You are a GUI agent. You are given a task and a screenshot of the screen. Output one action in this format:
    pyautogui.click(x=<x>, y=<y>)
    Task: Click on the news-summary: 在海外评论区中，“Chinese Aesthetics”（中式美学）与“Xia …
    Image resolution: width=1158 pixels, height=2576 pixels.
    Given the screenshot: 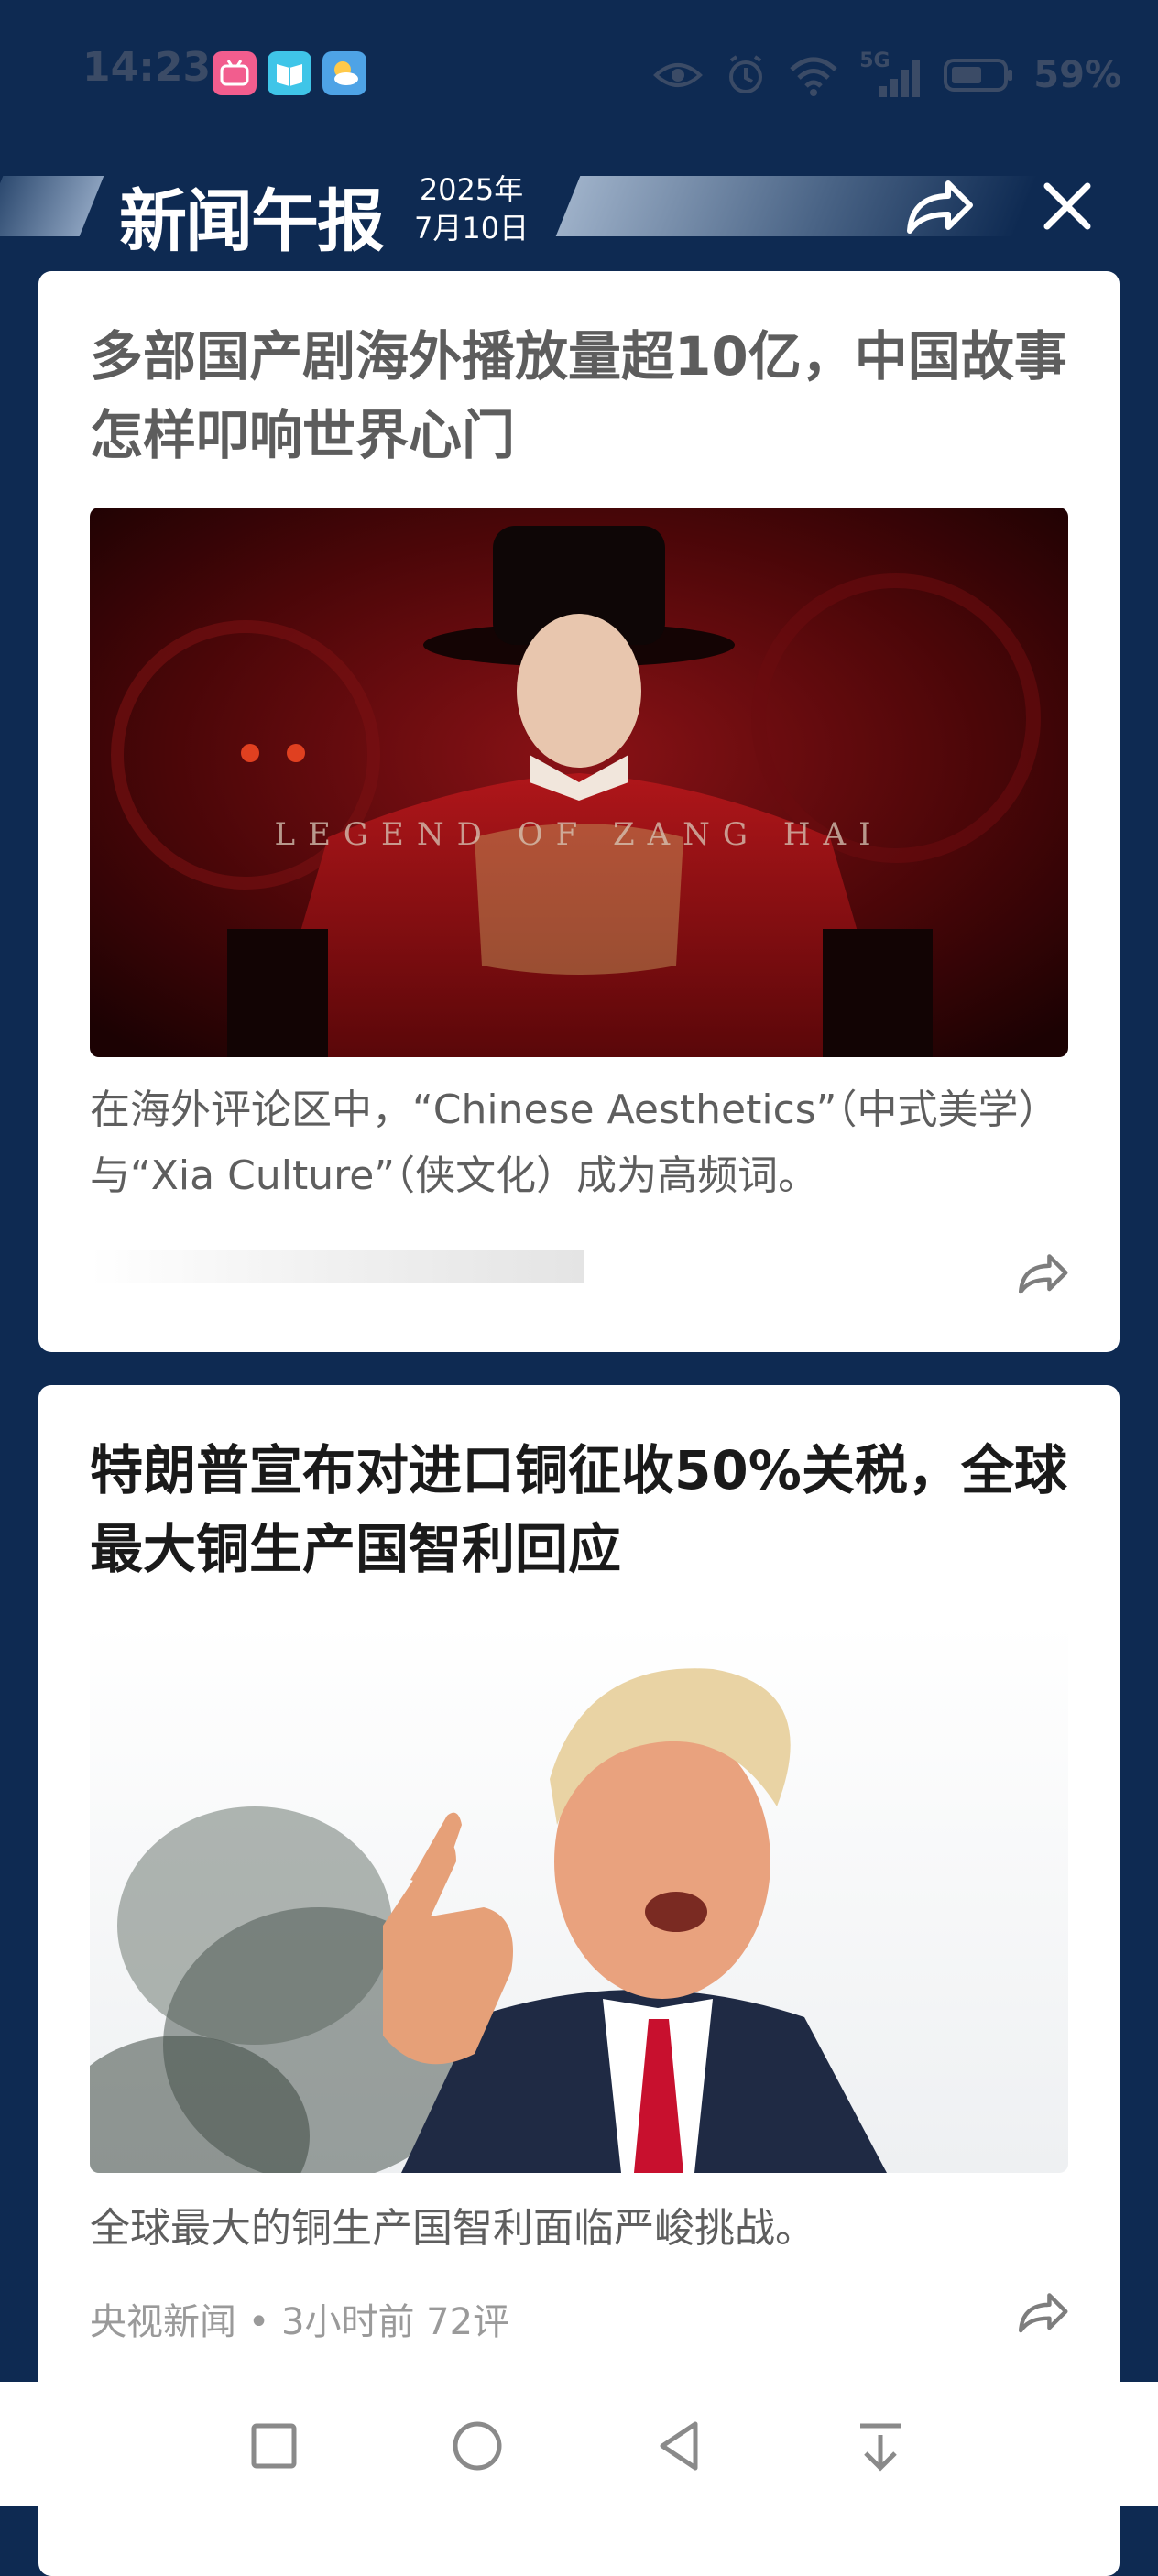 What is the action you would take?
    pyautogui.click(x=574, y=1143)
    